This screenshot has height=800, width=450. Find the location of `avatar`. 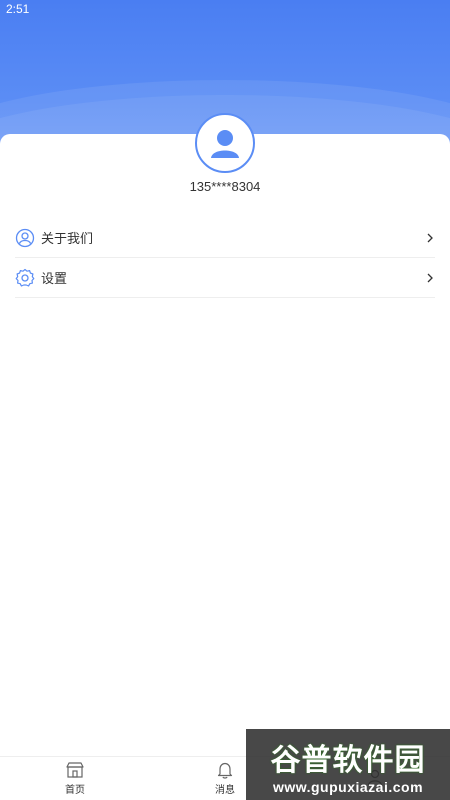

avatar is located at coordinates (225, 143).